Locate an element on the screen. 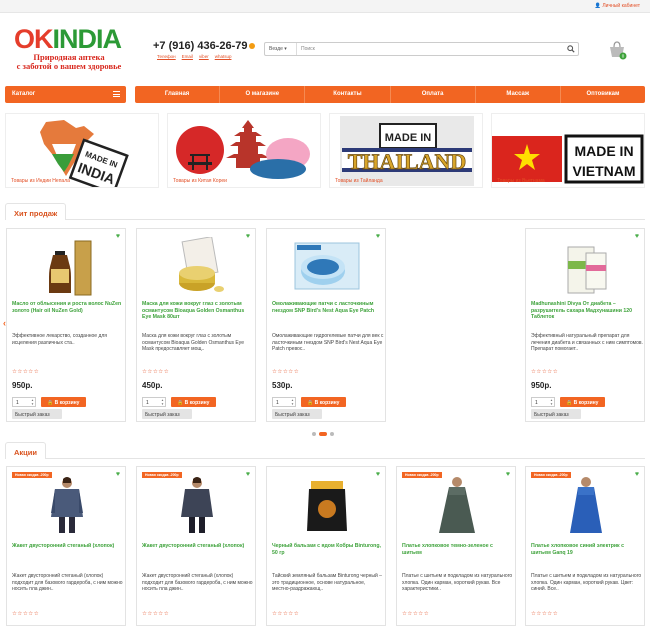 This screenshot has height=626, width=650. bestsellers-tab: Хит продаж is located at coordinates (36, 211).